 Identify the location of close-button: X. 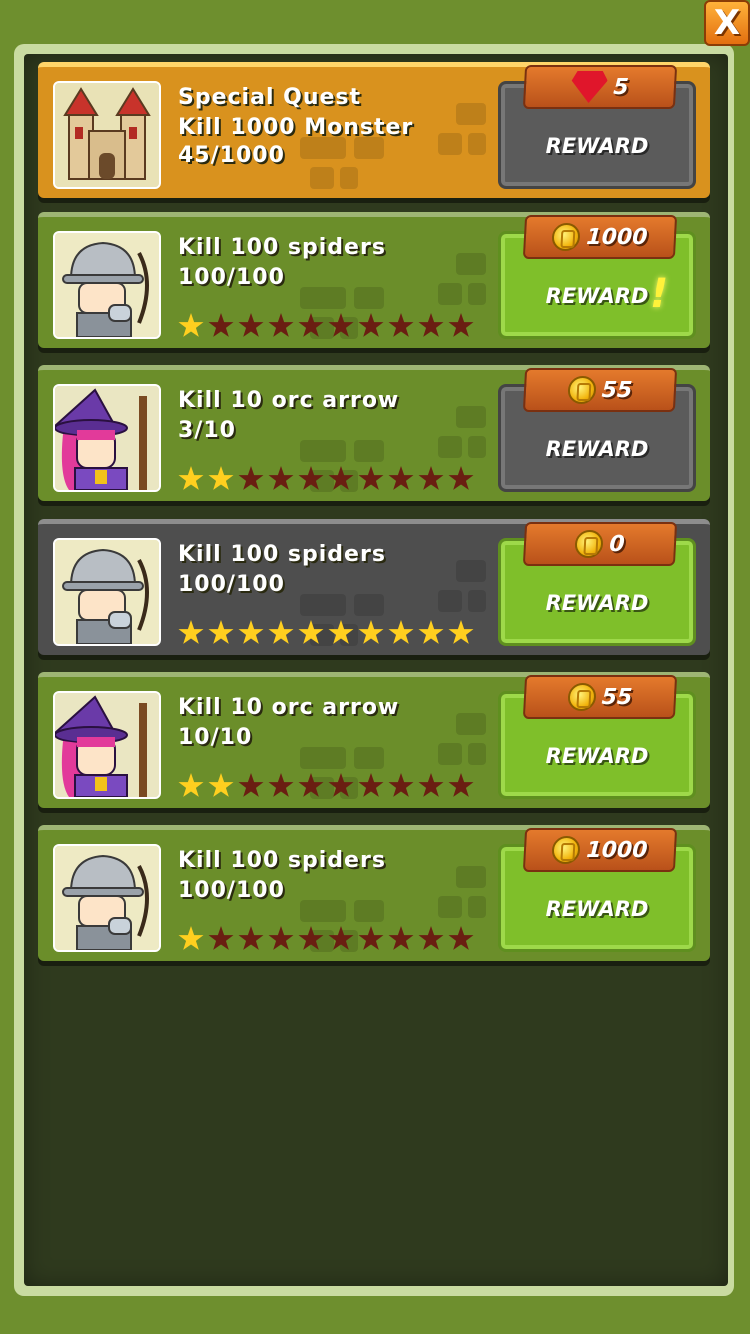
(727, 23).